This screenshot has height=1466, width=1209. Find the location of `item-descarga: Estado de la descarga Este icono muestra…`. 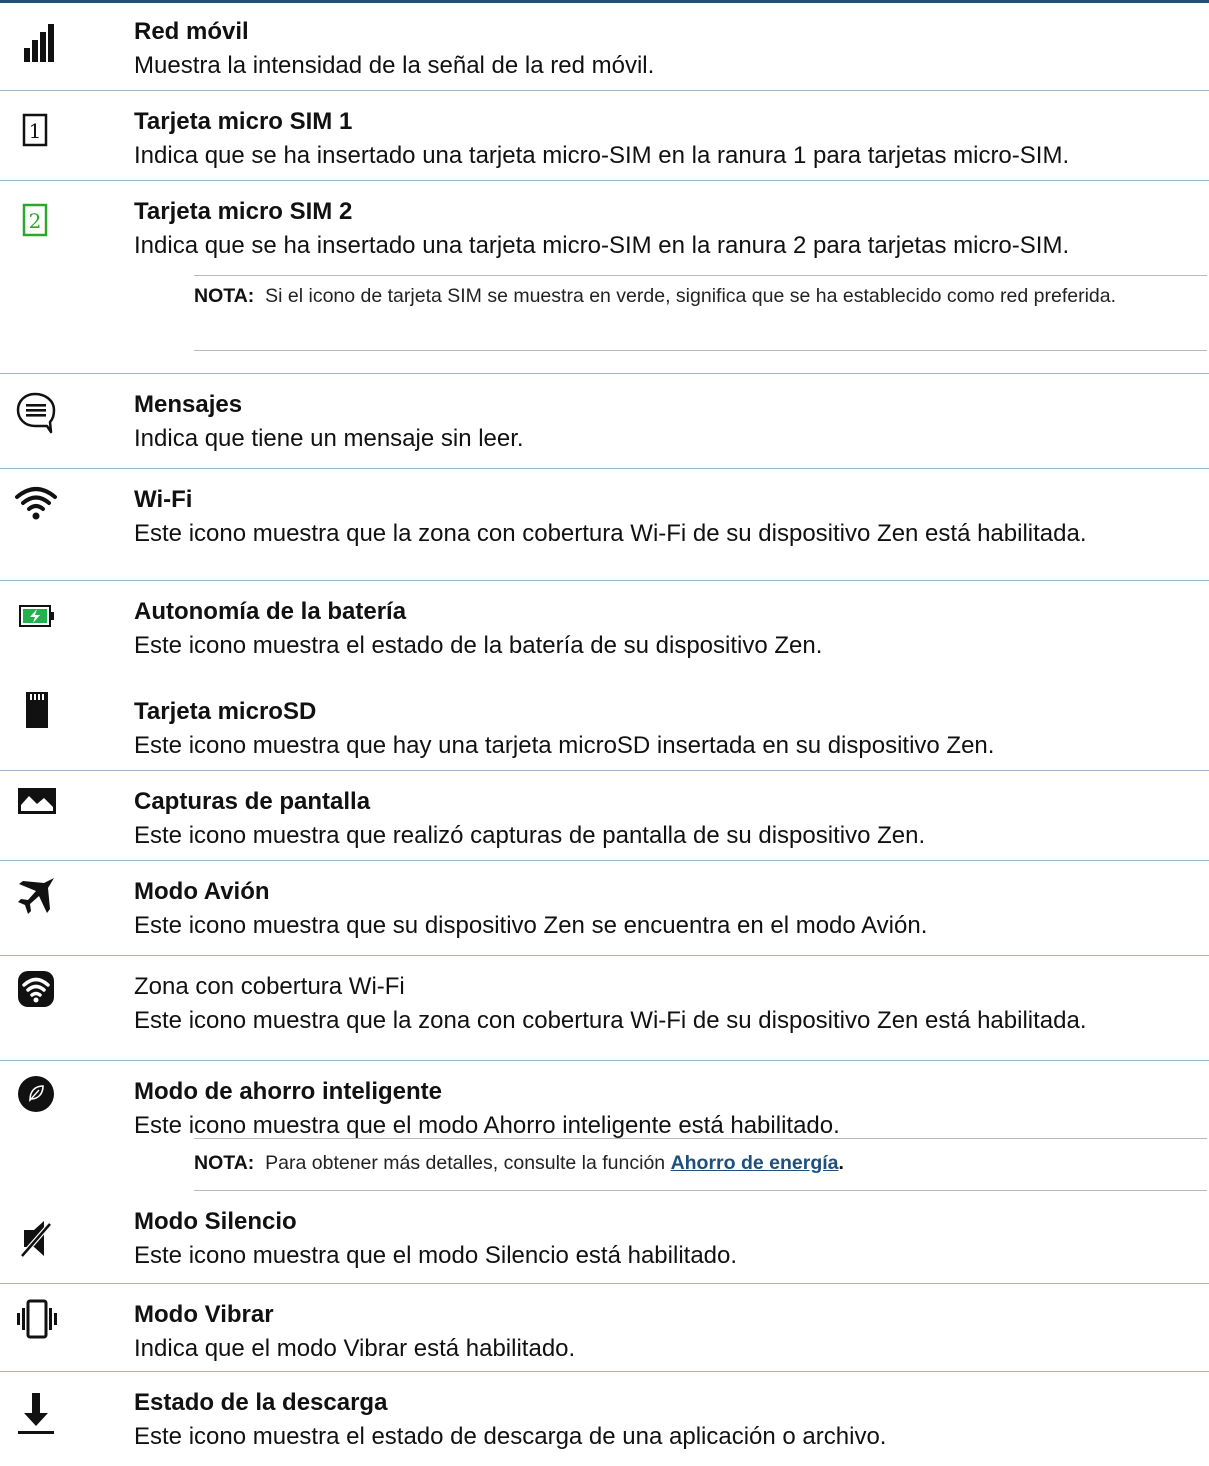

item-descarga: Estado de la descarga Este icono muestra… is located at coordinates (604, 1418).